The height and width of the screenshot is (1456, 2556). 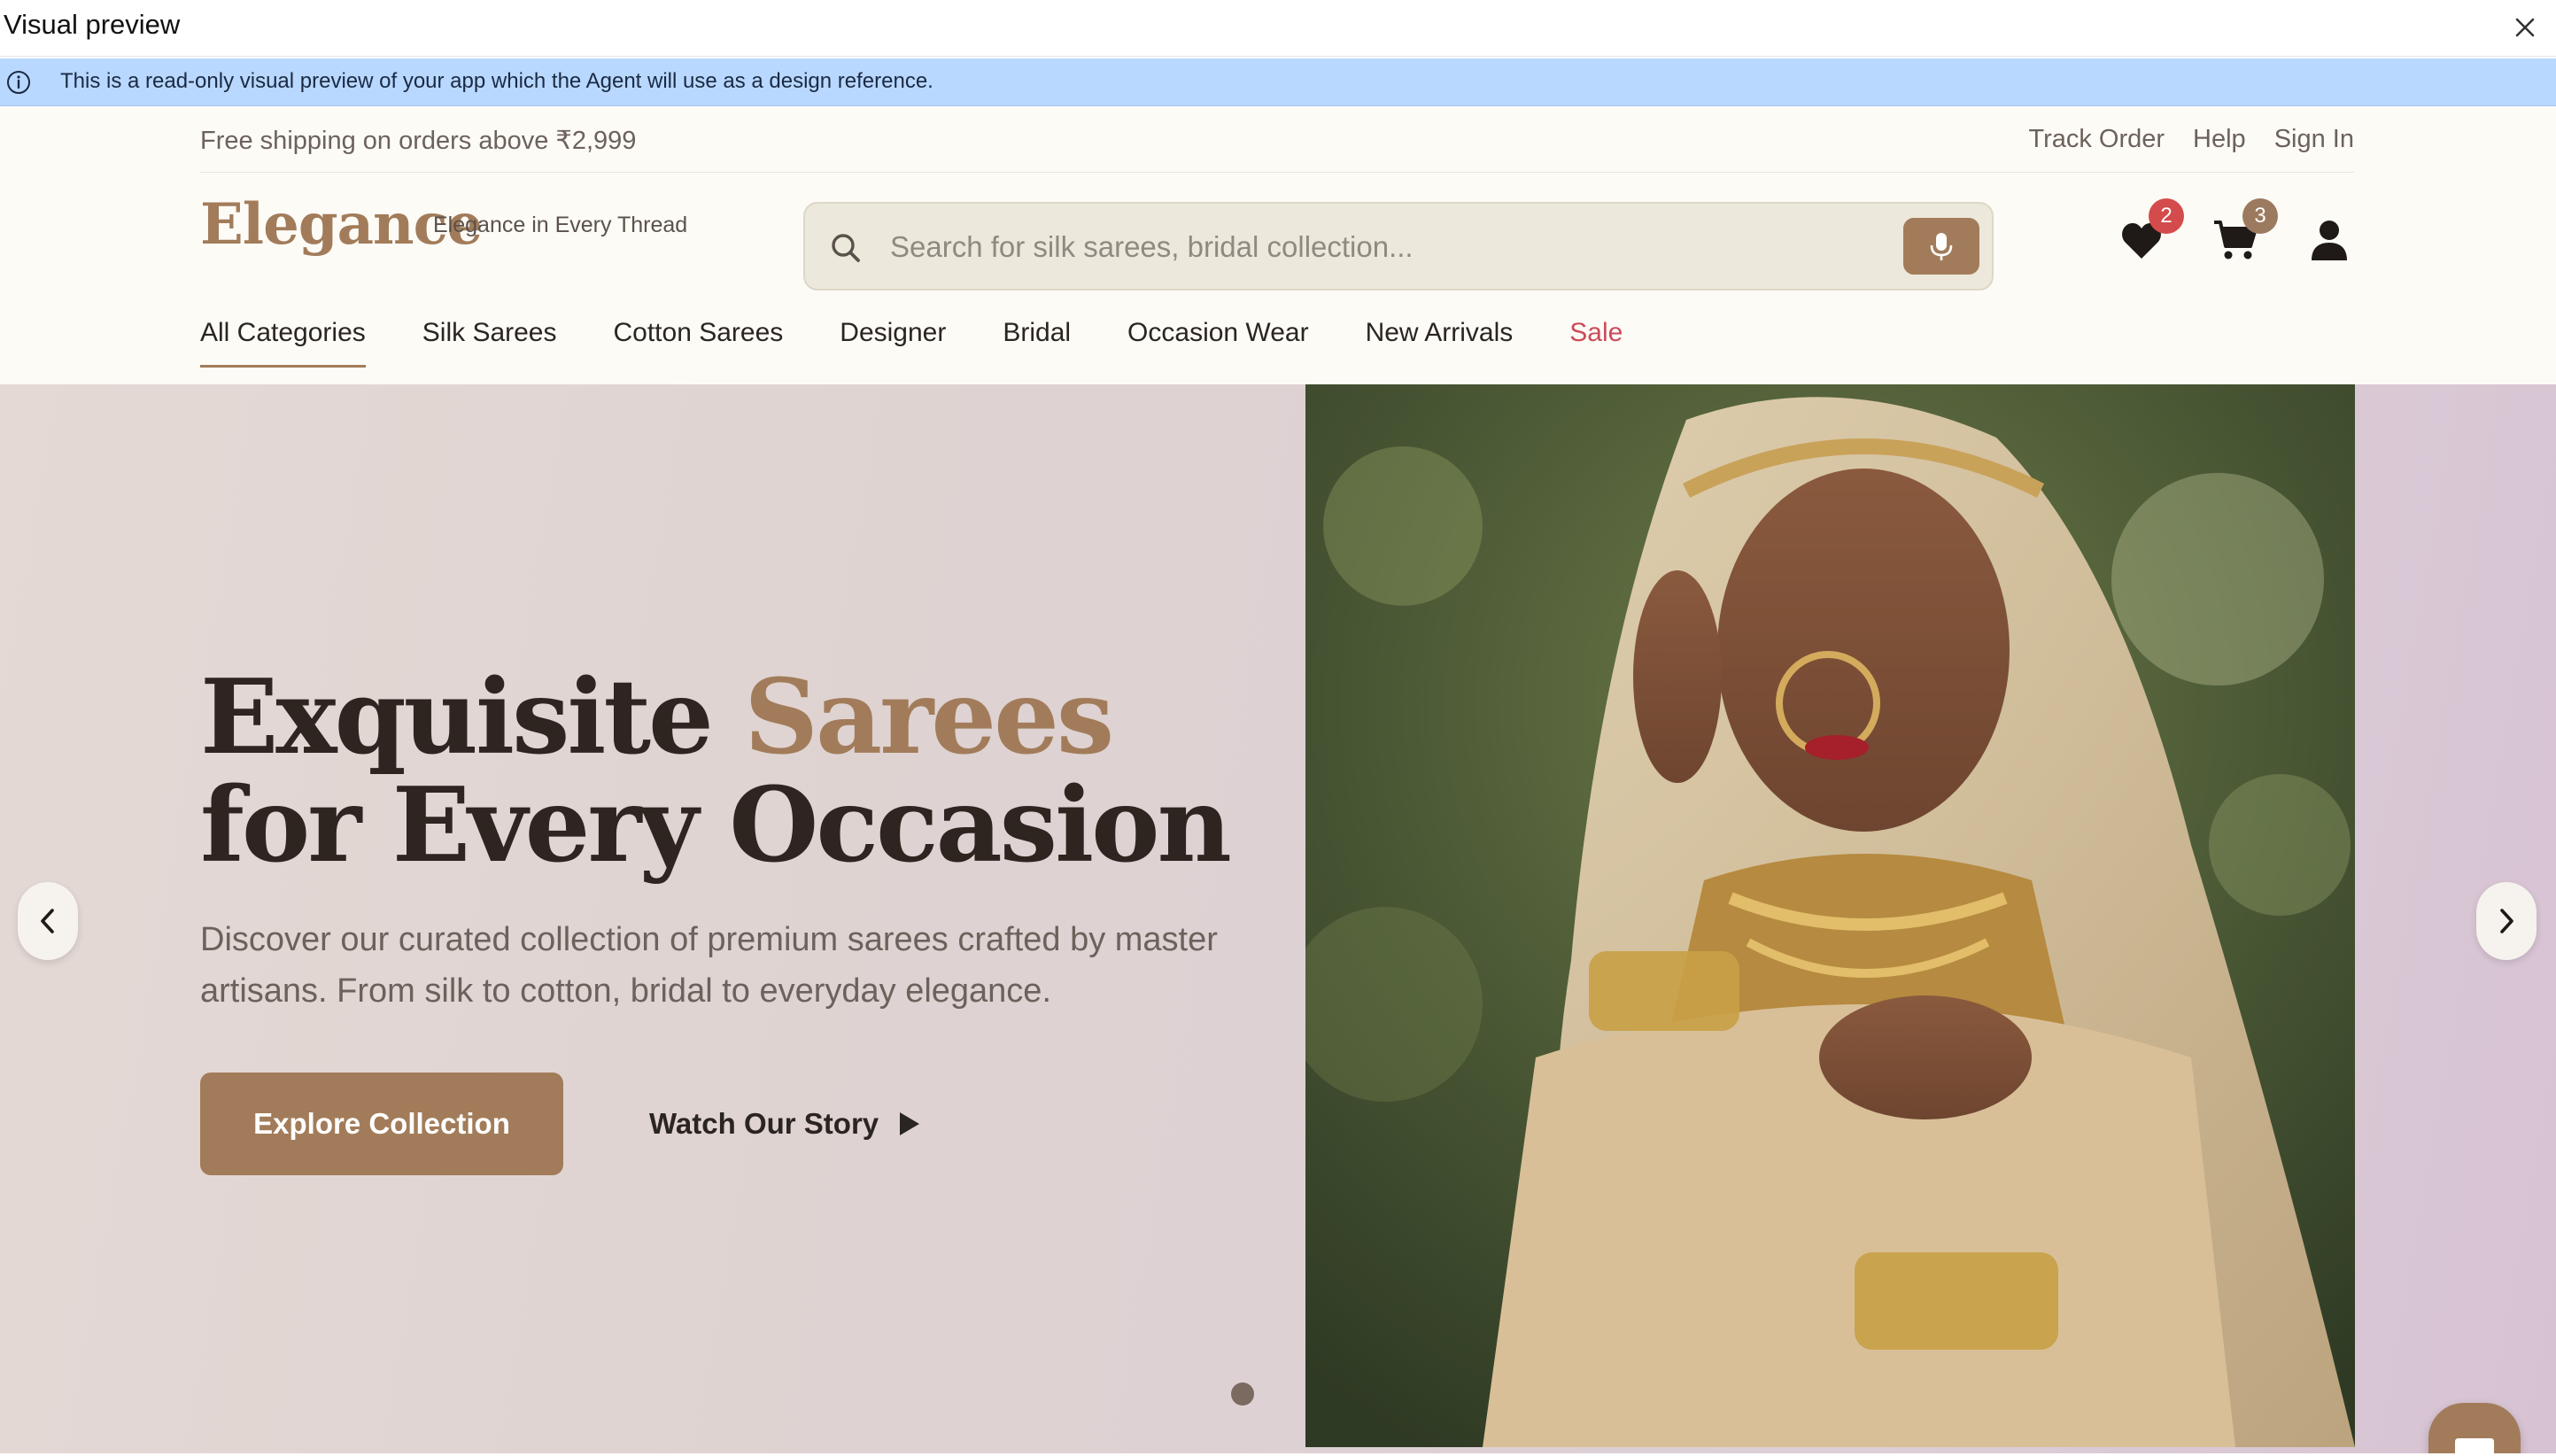 What do you see at coordinates (2525, 27) in the screenshot?
I see `close-icon` at bounding box center [2525, 27].